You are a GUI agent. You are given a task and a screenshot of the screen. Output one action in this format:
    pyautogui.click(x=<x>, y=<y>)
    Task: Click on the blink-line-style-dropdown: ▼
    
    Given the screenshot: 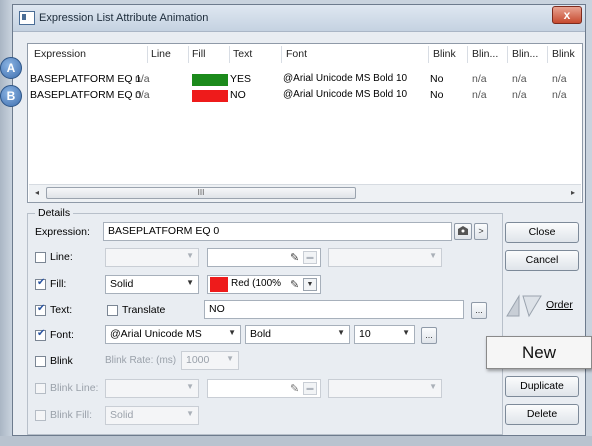 What is the action you would take?
    pyautogui.click(x=152, y=388)
    